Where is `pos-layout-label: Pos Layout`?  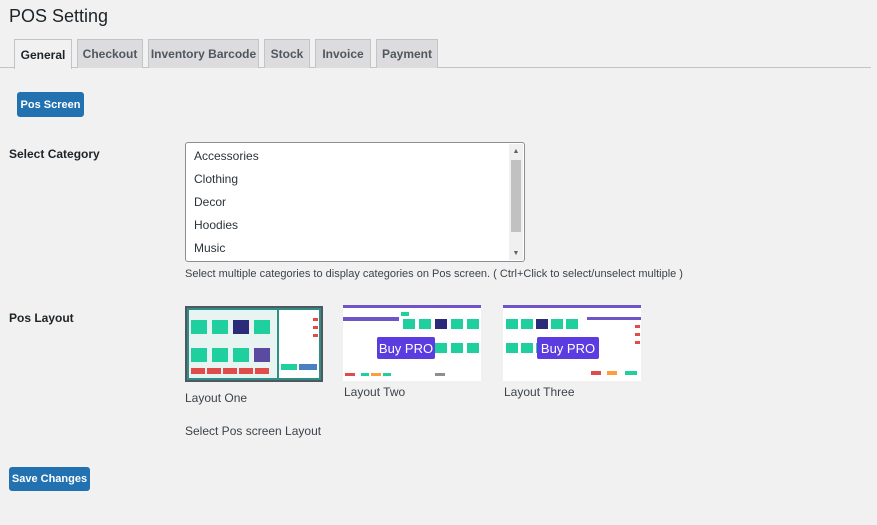 pos-layout-label: Pos Layout is located at coordinates (41, 318).